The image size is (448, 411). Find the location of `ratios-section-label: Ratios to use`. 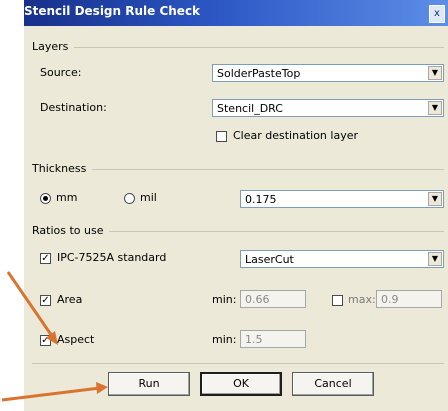

ratios-section-label: Ratios to use is located at coordinates (71, 230).